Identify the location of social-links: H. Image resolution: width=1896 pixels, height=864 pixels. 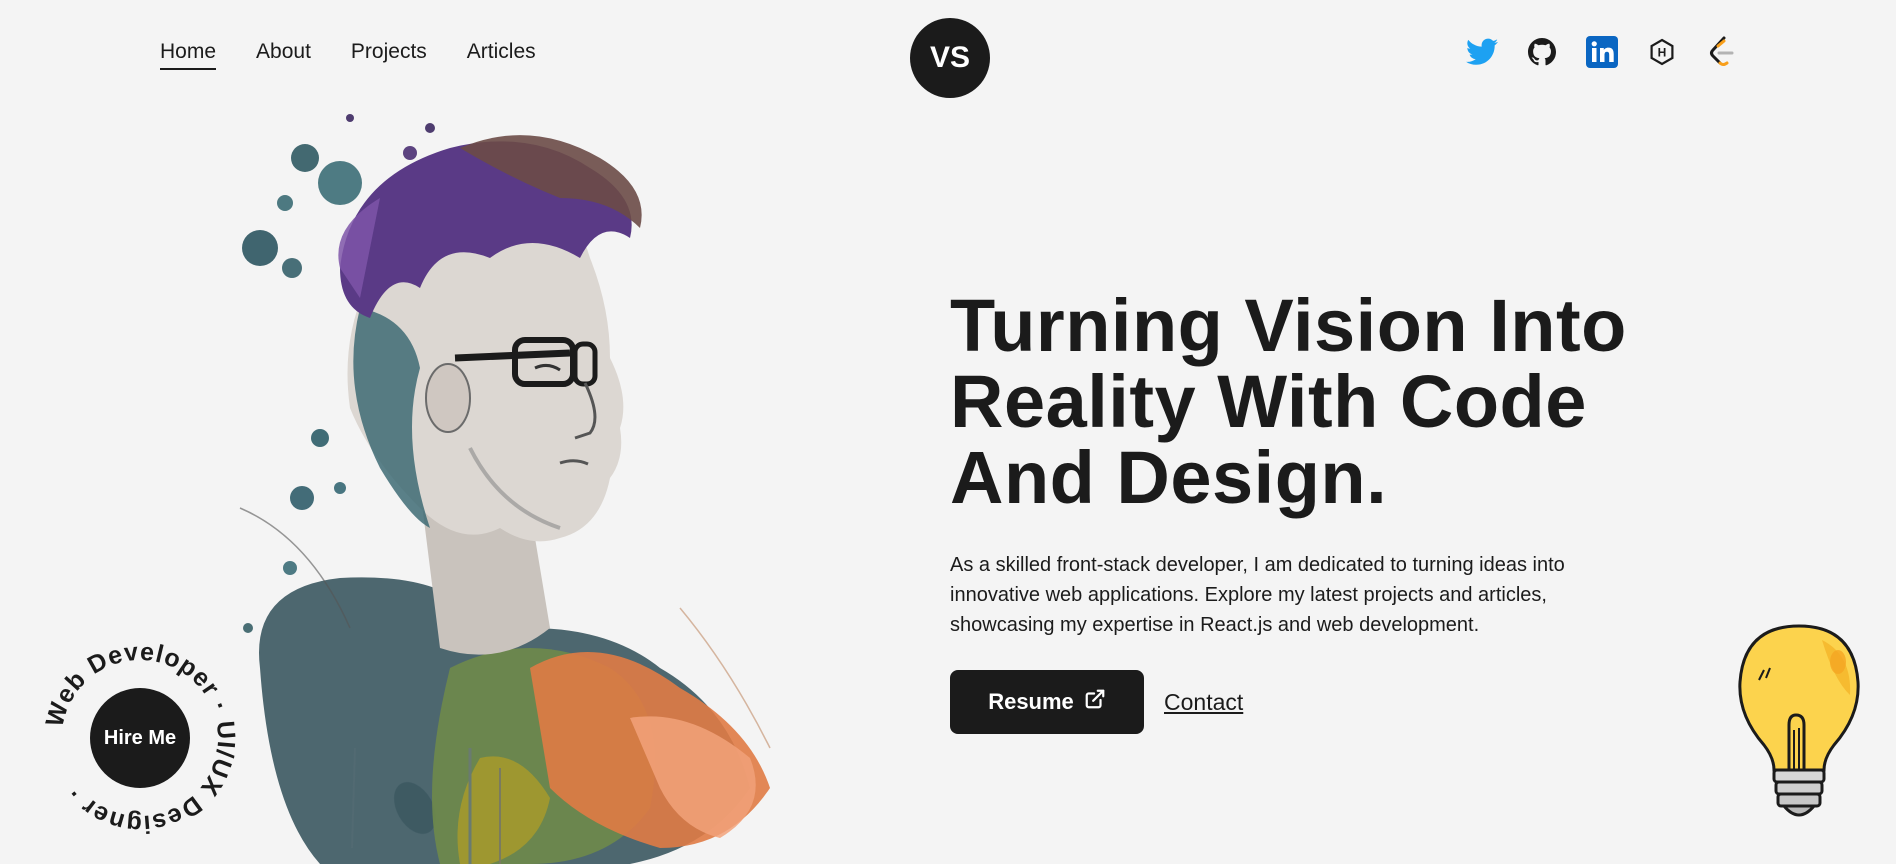
(1602, 52).